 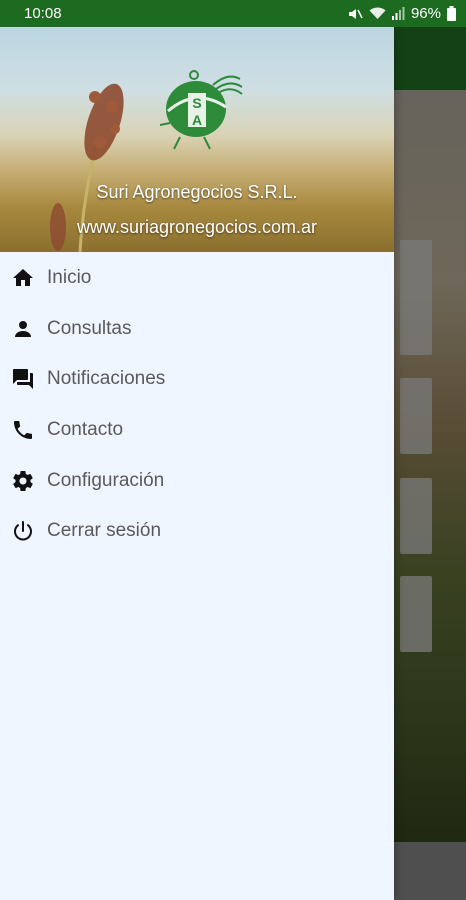 I want to click on status-time: 10:08, so click(x=43, y=13).